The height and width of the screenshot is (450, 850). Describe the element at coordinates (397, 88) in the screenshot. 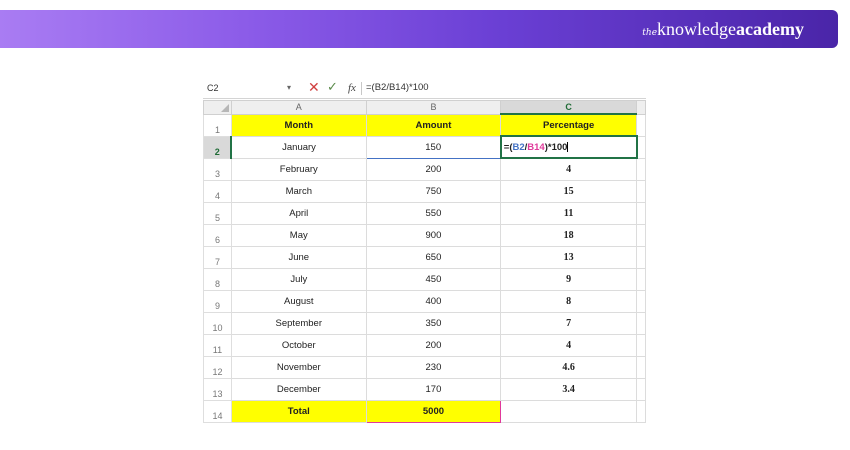

I see `formula-input: =(B2/B14)*100` at that location.